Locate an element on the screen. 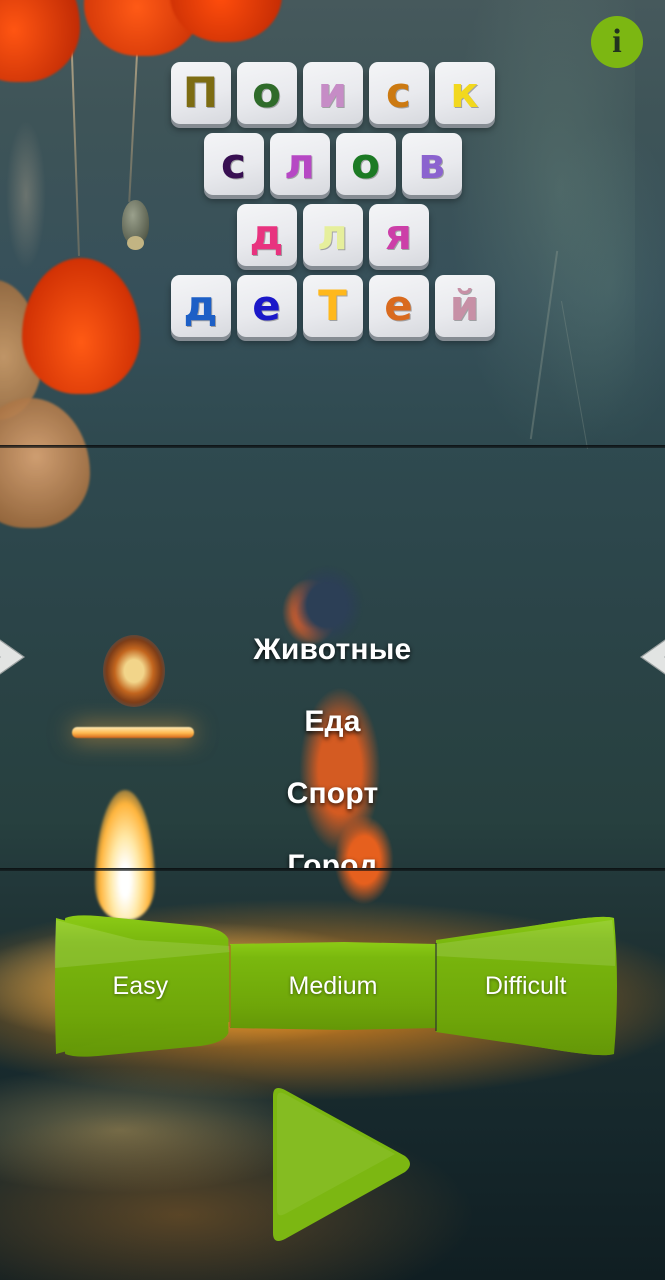 The height and width of the screenshot is (1280, 665). title-letter-tile: й is located at coordinates (464, 306).